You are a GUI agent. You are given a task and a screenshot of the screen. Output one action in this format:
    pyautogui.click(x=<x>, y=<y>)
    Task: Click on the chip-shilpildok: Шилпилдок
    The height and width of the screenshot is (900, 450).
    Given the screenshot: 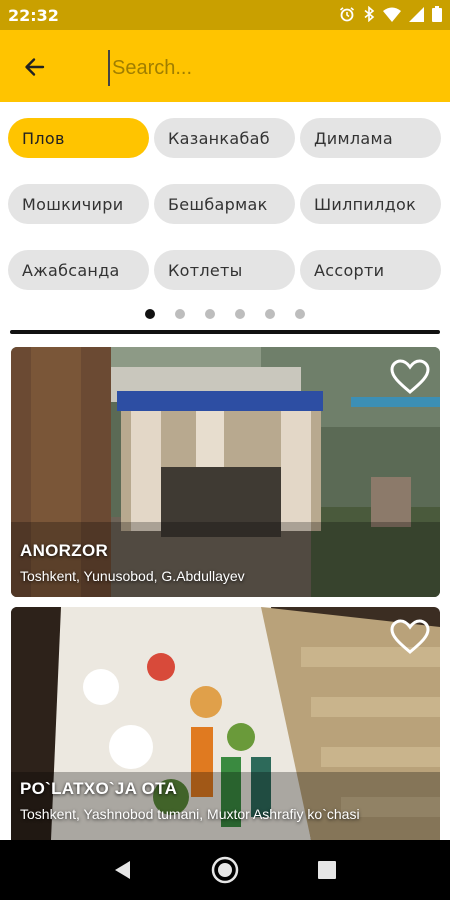 What is the action you would take?
    pyautogui.click(x=370, y=204)
    